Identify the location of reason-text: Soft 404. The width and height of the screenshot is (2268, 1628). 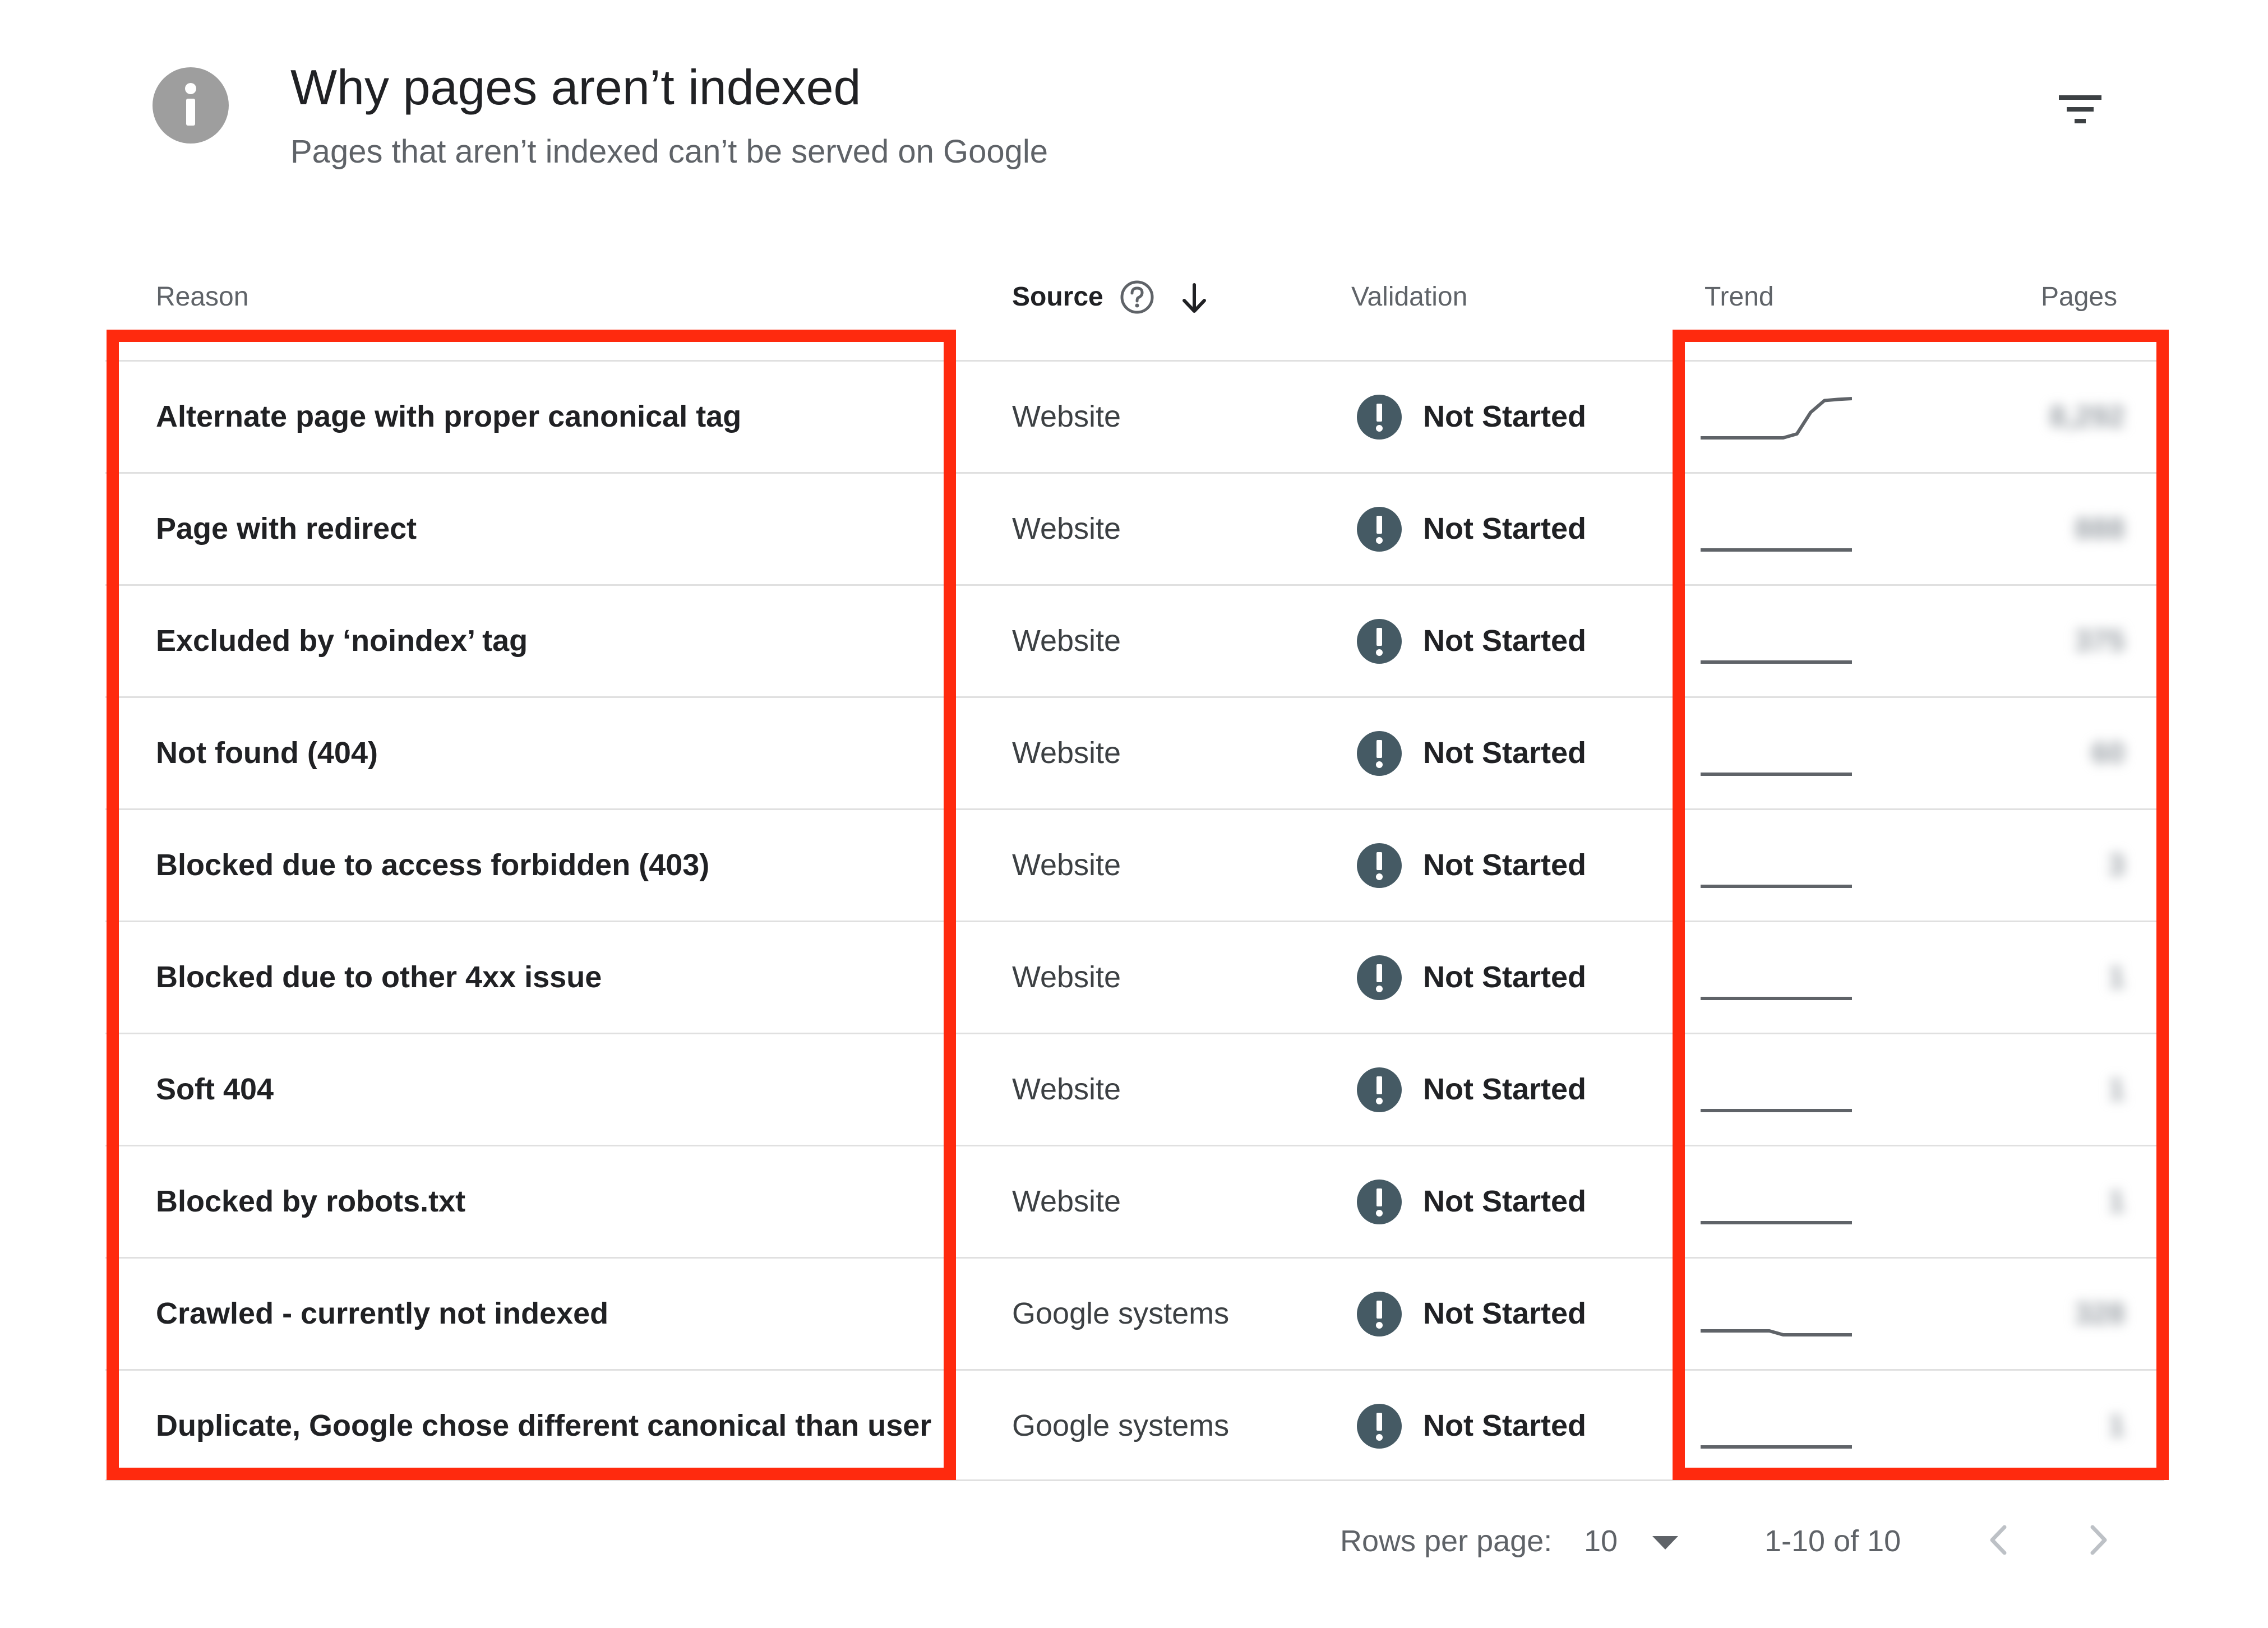
(215, 1089).